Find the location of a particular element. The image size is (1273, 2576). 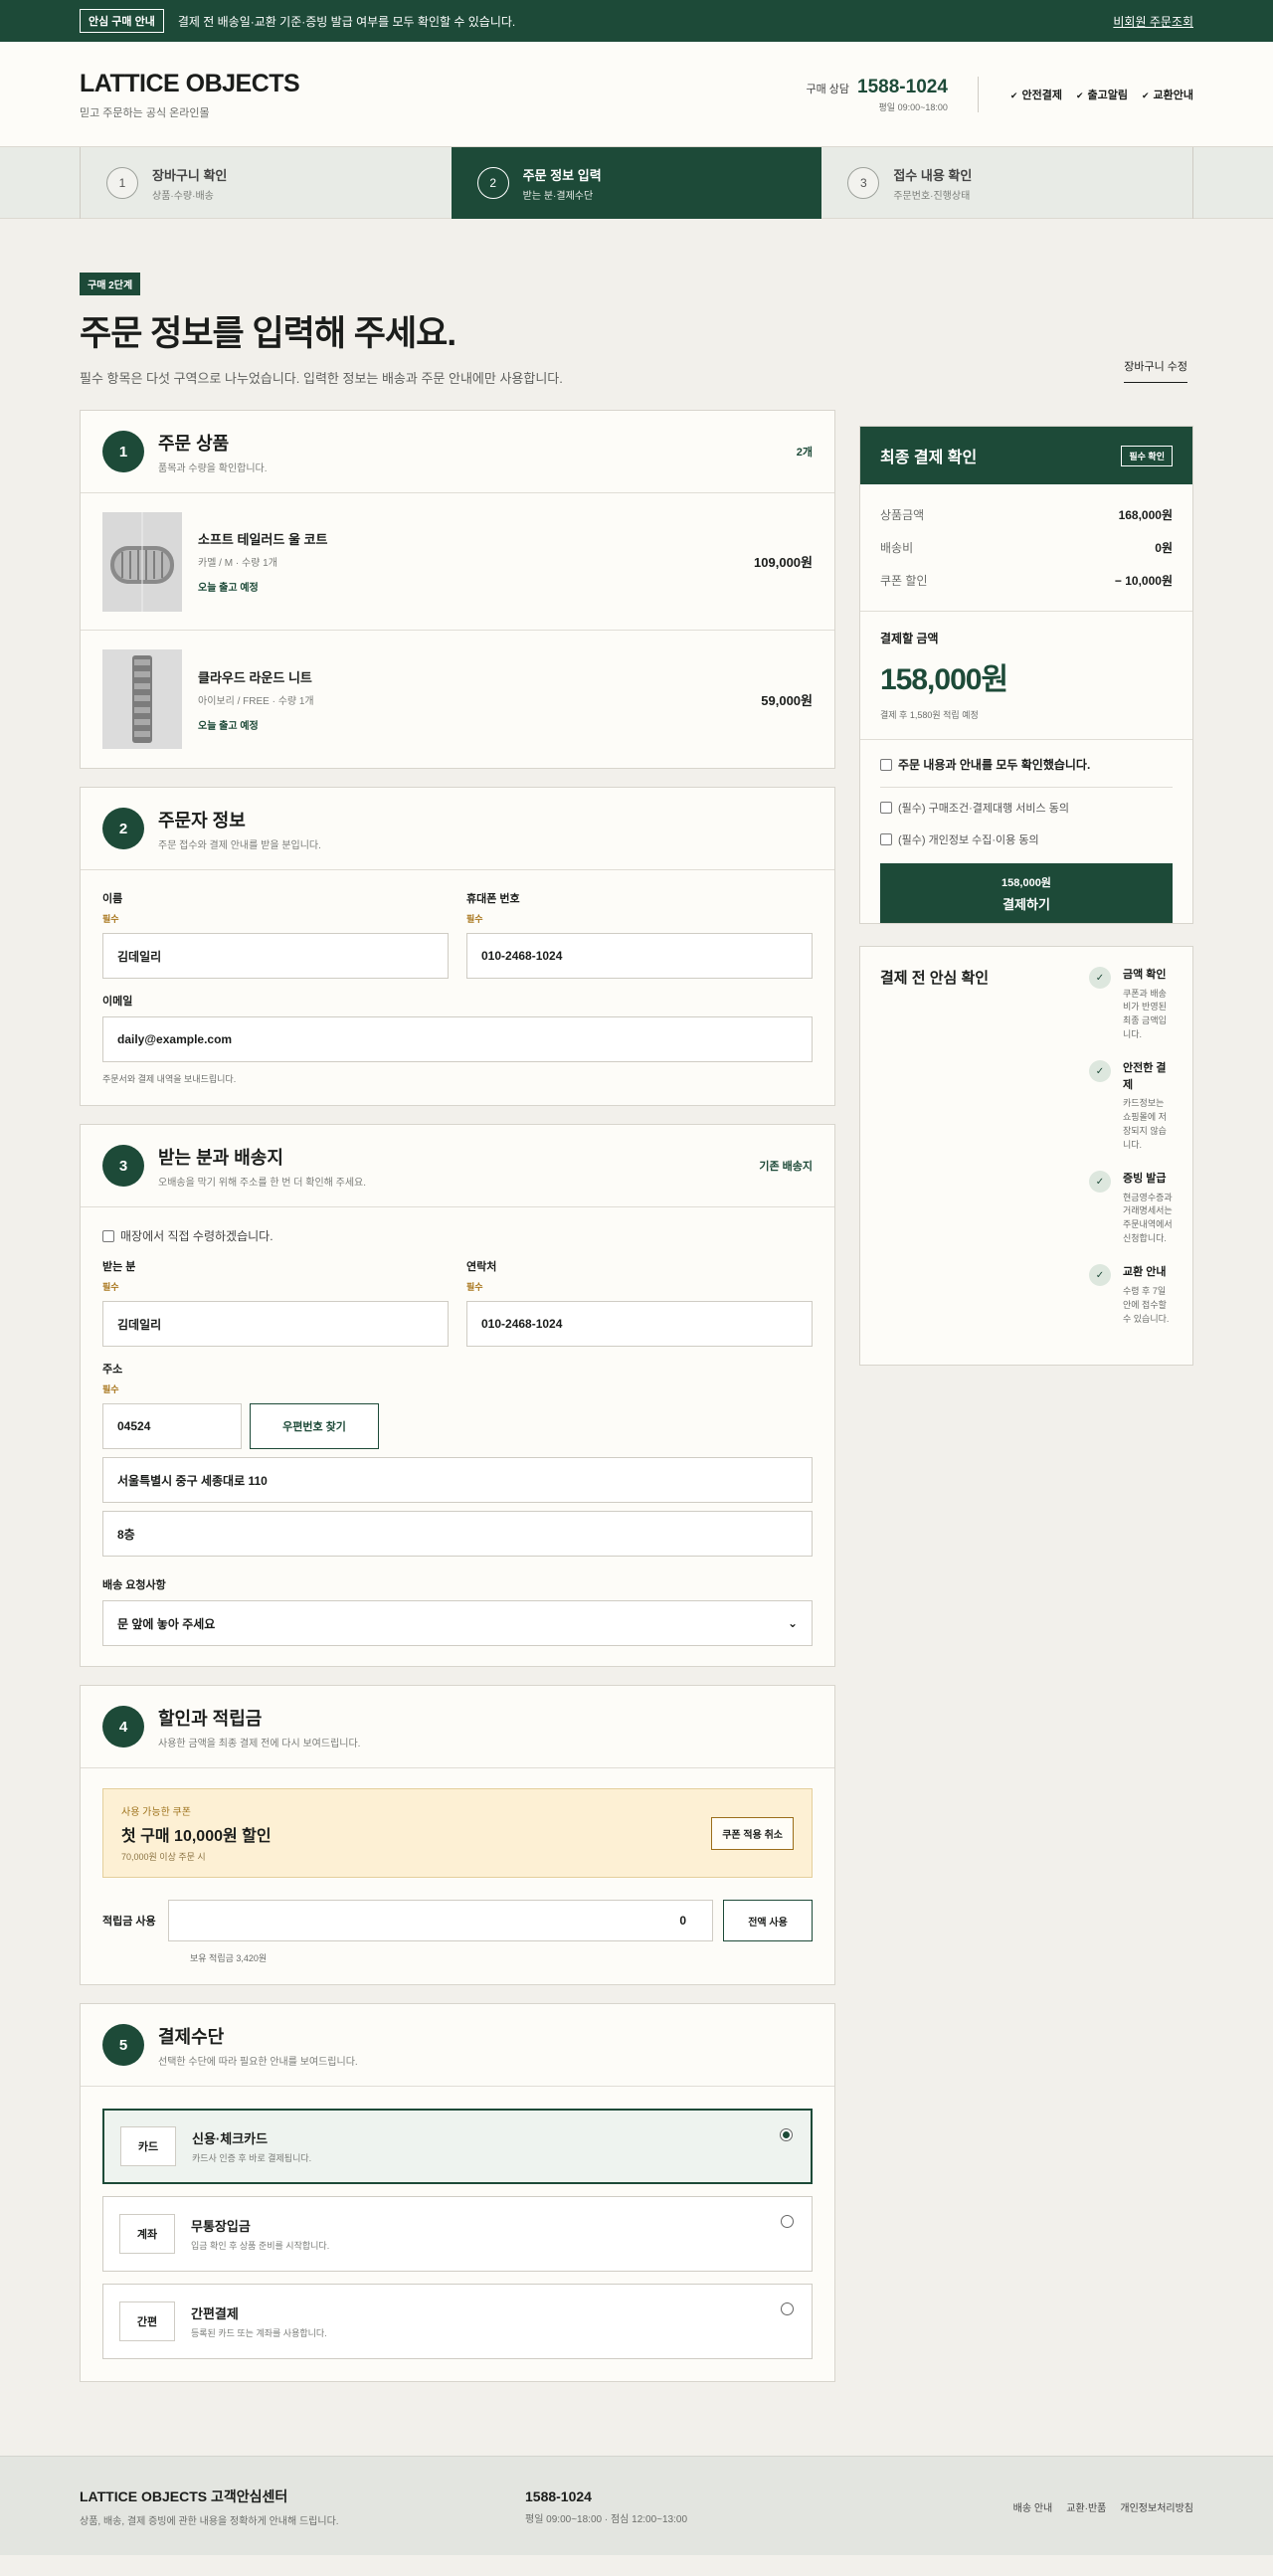

guest-order-lookup-link: 비회원 주문조회 is located at coordinates (1153, 21).